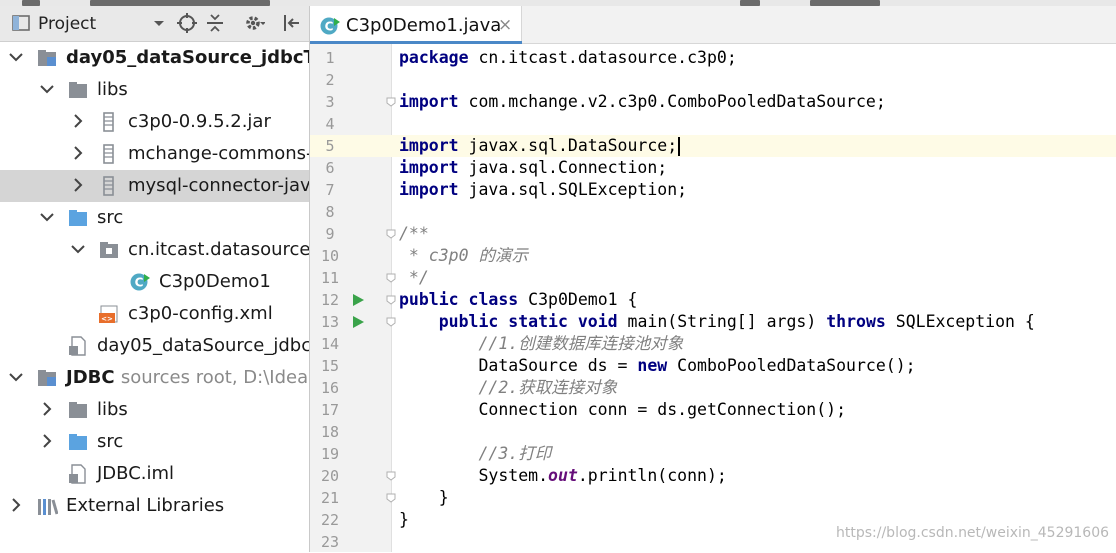 This screenshot has width=1116, height=553. Describe the element at coordinates (154, 314) in the screenshot. I see `tree-item: <> c3p0-config.xml` at that location.